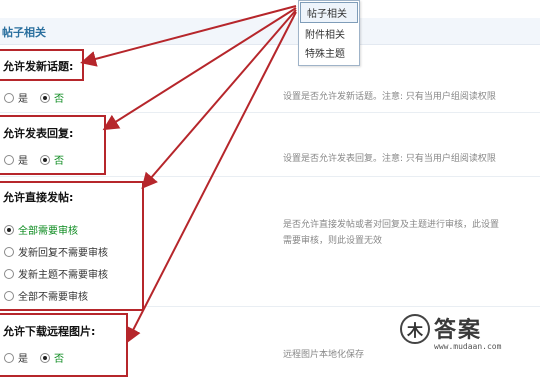 This screenshot has width=540, height=377. Describe the element at coordinates (389, 97) in the screenshot. I see `setting-new-topic-description: 设置是否允许发新话题。注意: 只有当用户组阅读权限` at that location.